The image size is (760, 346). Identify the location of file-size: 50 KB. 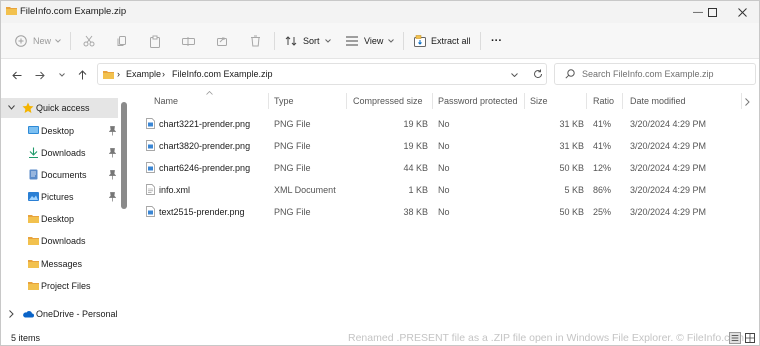
(571, 168).